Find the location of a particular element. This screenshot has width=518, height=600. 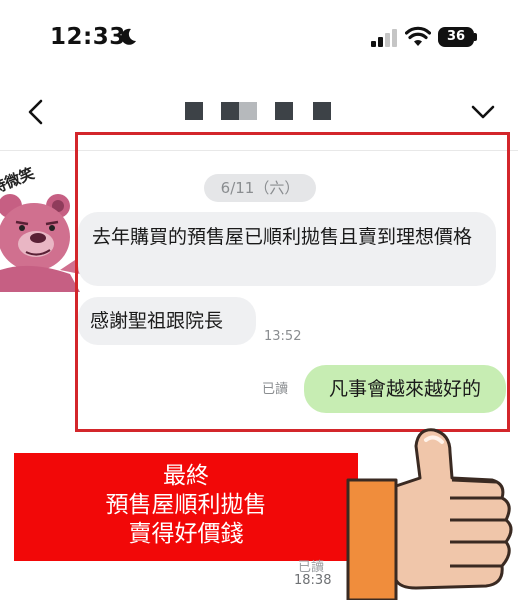

battery-tip is located at coordinates (475, 37).